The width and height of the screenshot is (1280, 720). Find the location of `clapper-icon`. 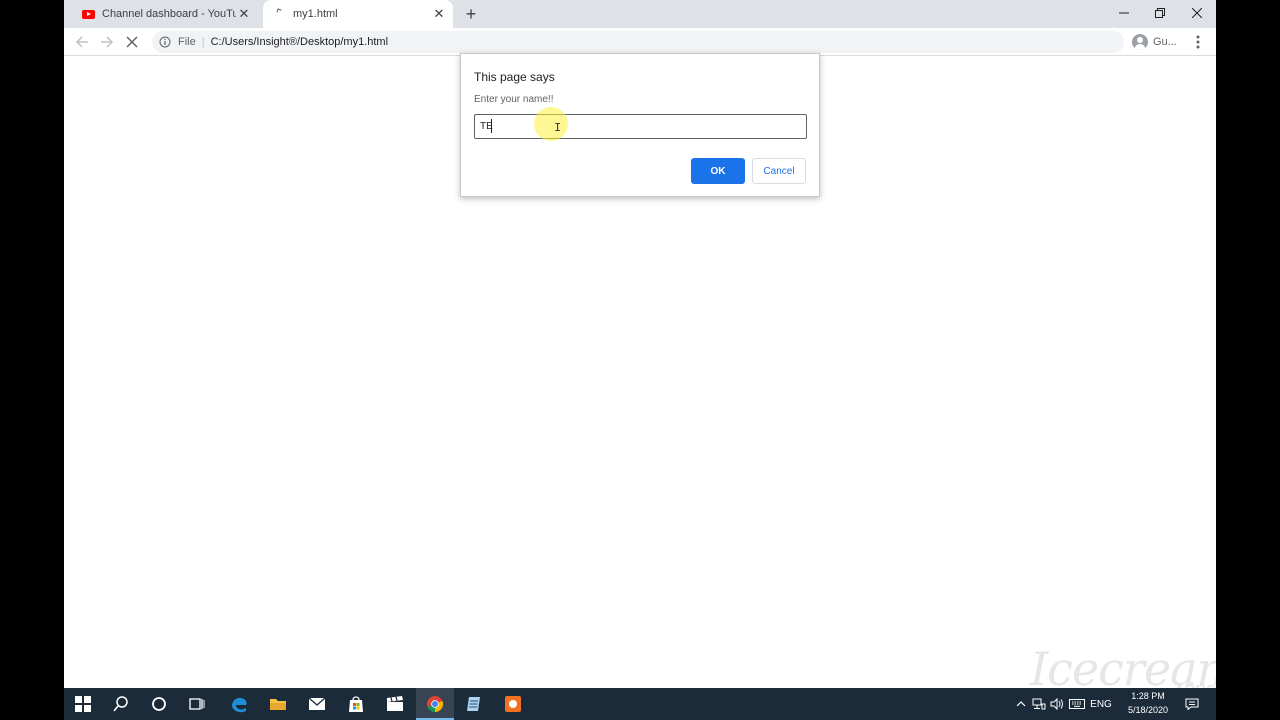

clapper-icon is located at coordinates (395, 703).